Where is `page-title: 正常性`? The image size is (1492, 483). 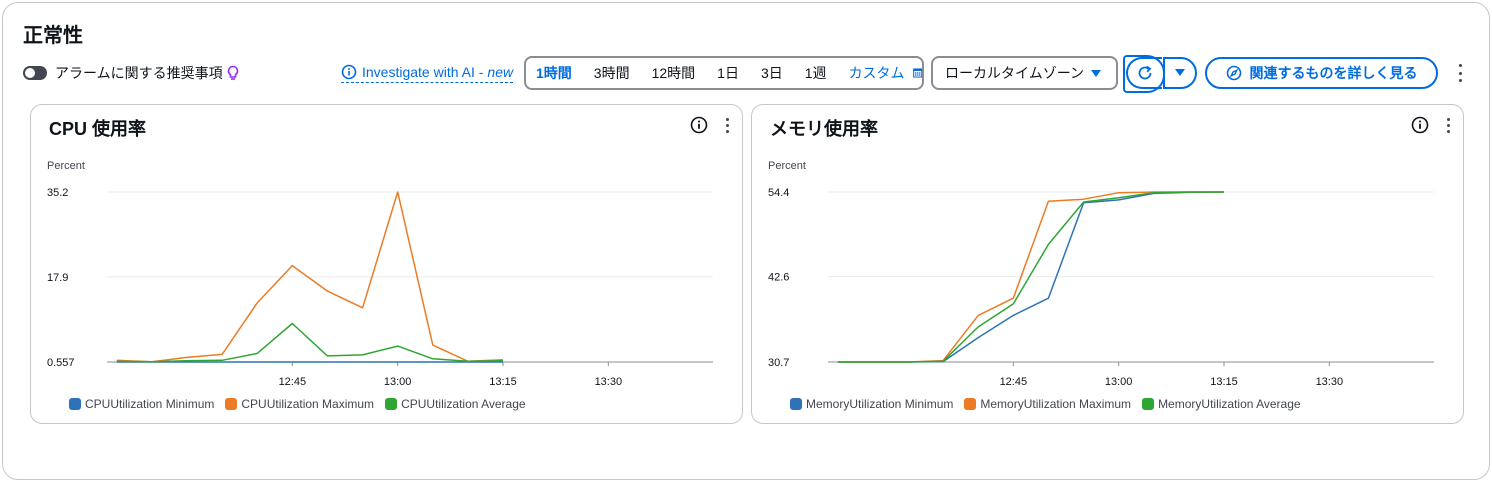 page-title: 正常性 is located at coordinates (53, 36).